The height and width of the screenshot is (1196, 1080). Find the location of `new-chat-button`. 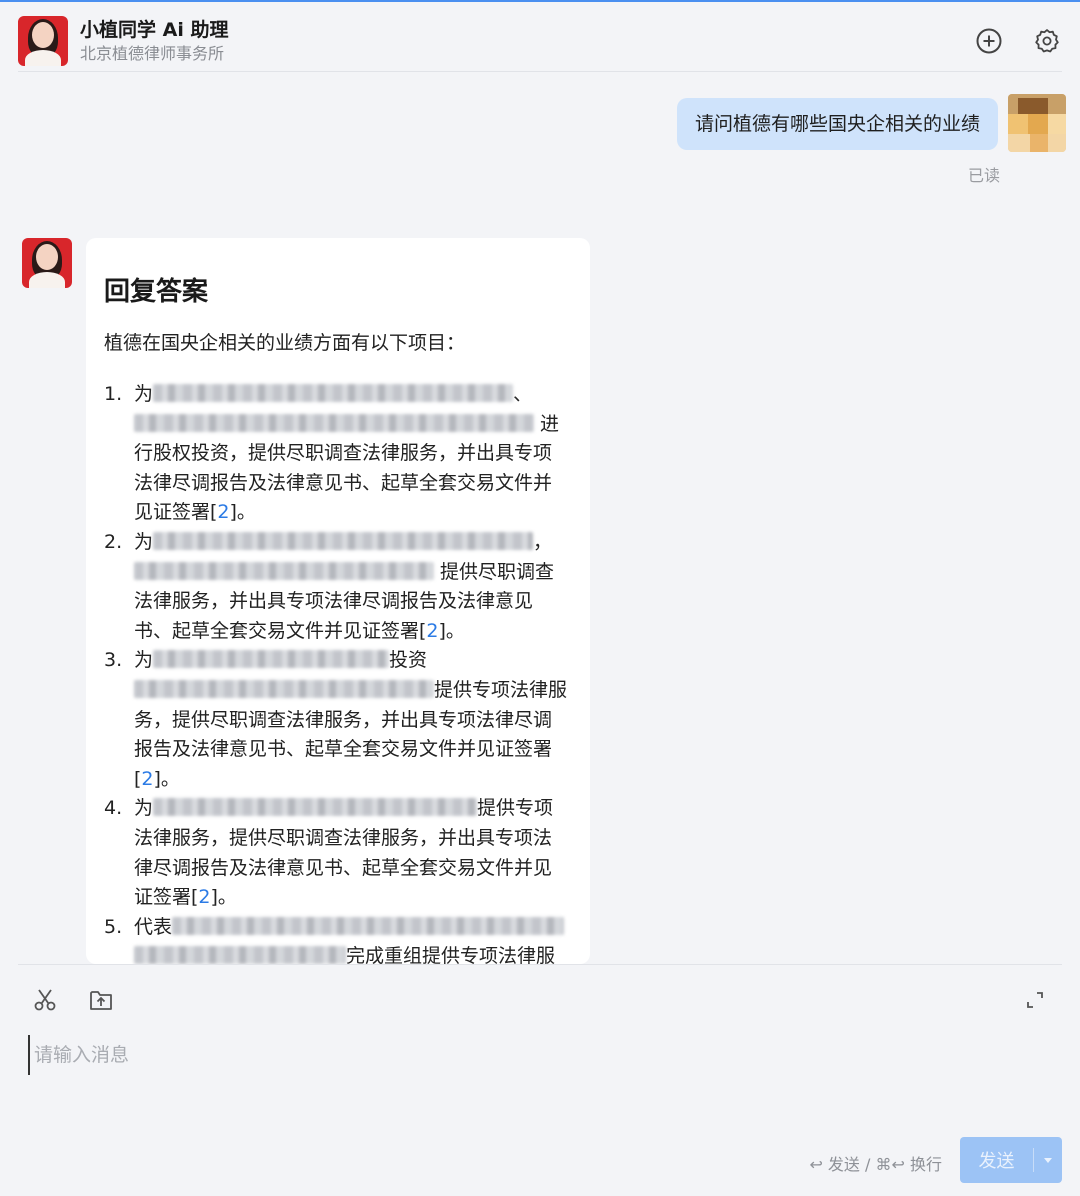

new-chat-button is located at coordinates (989, 41).